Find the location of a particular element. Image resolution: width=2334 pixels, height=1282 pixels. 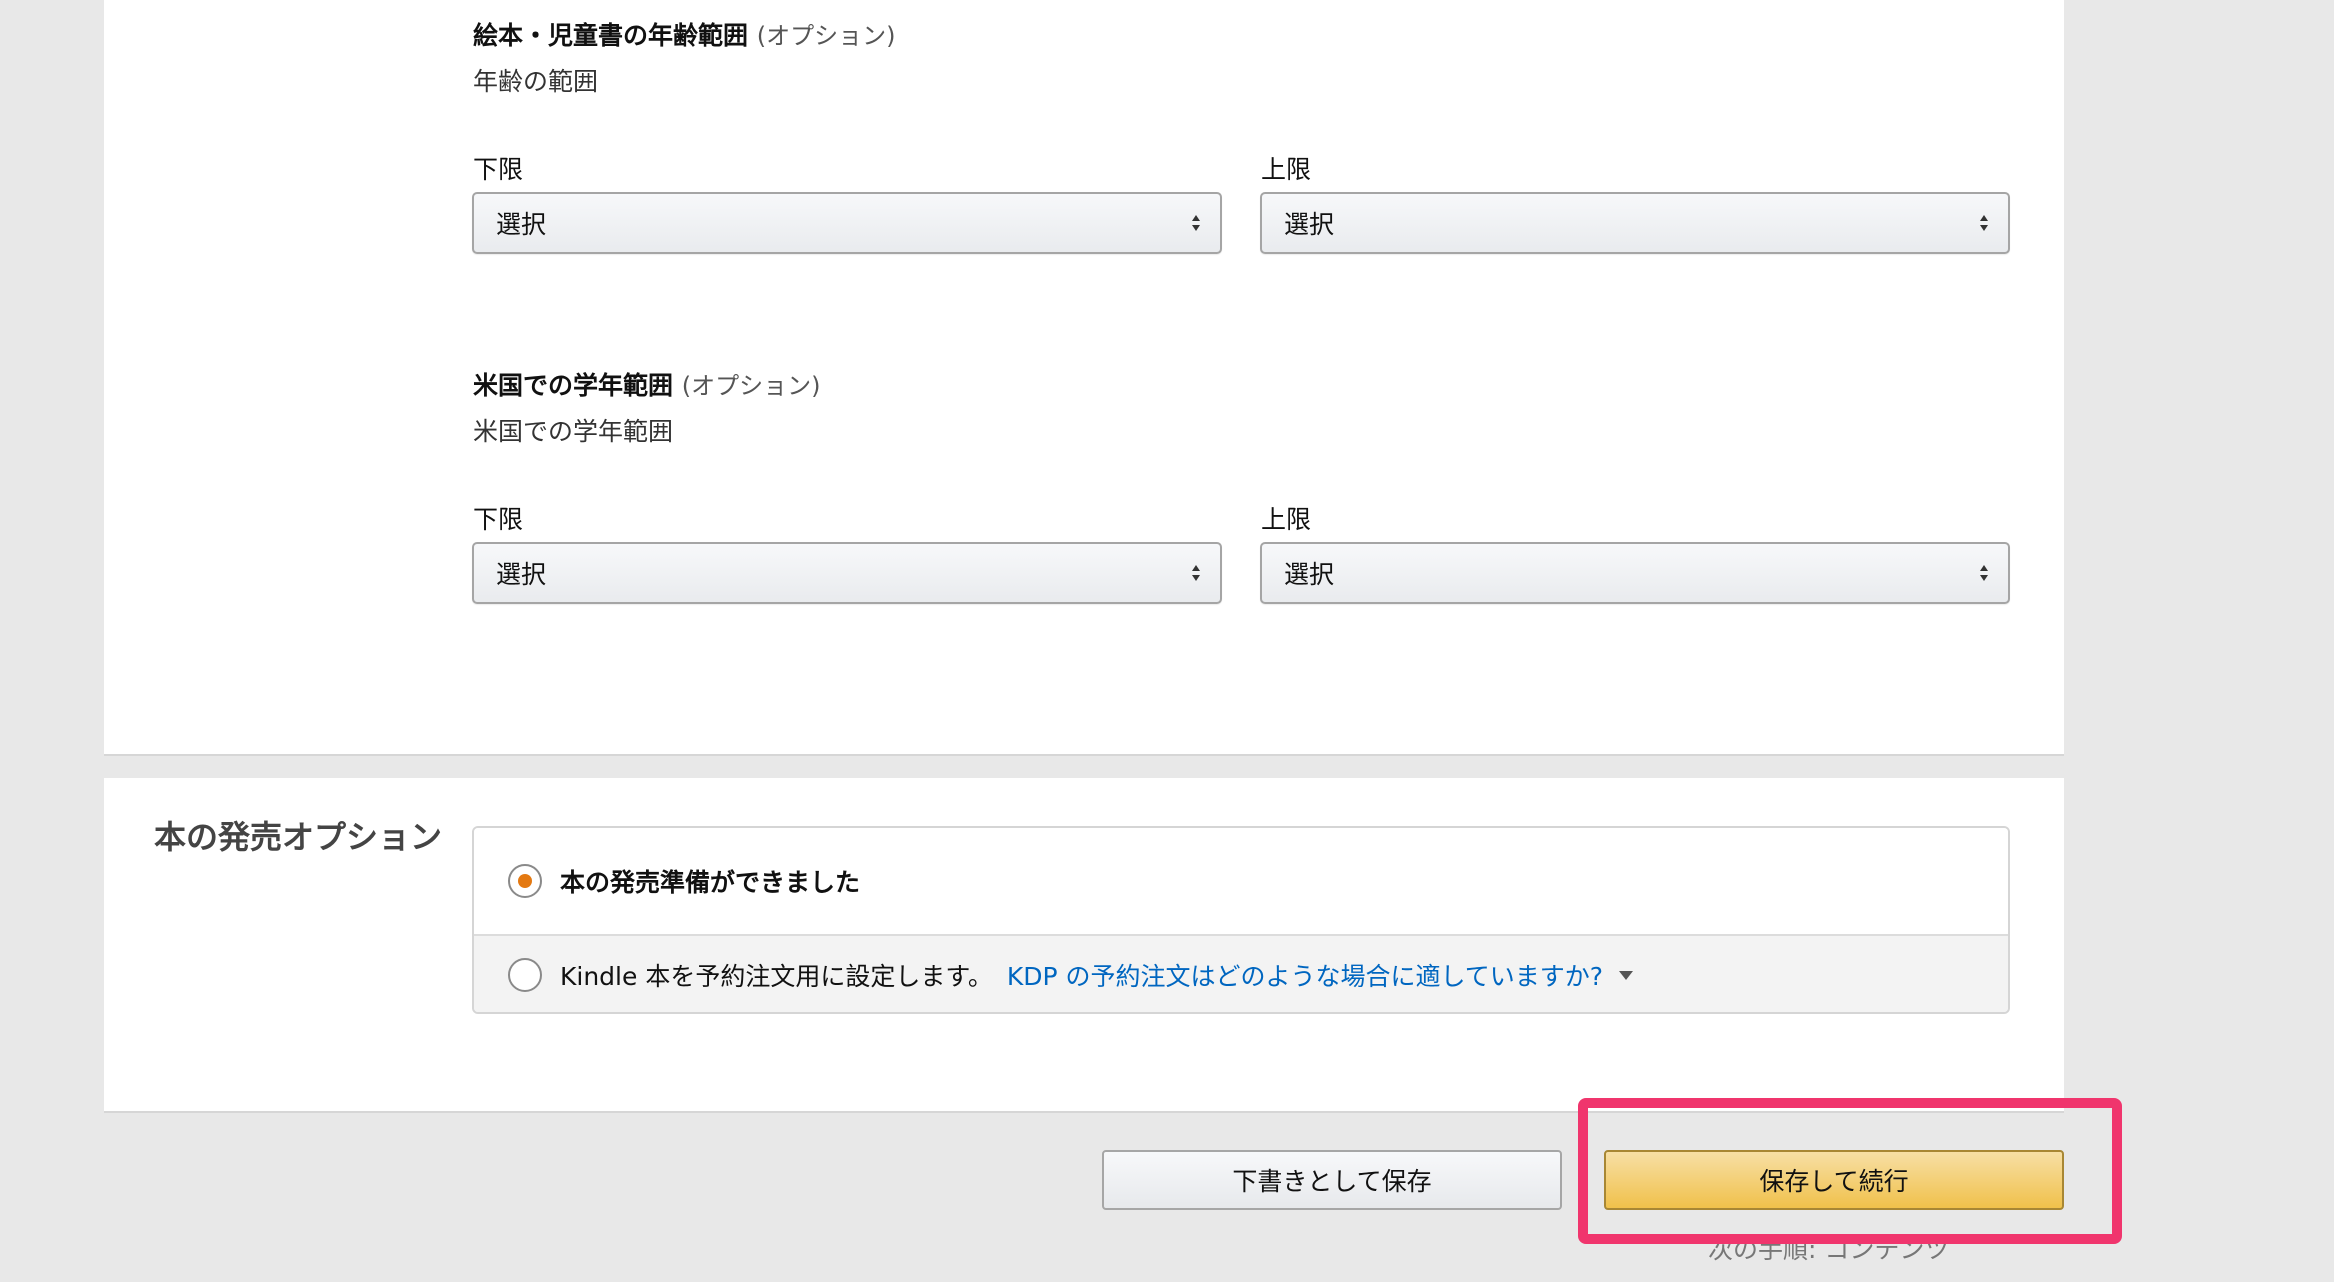

grade-range-subtitle: 米国での学年範囲 is located at coordinates (573, 431).